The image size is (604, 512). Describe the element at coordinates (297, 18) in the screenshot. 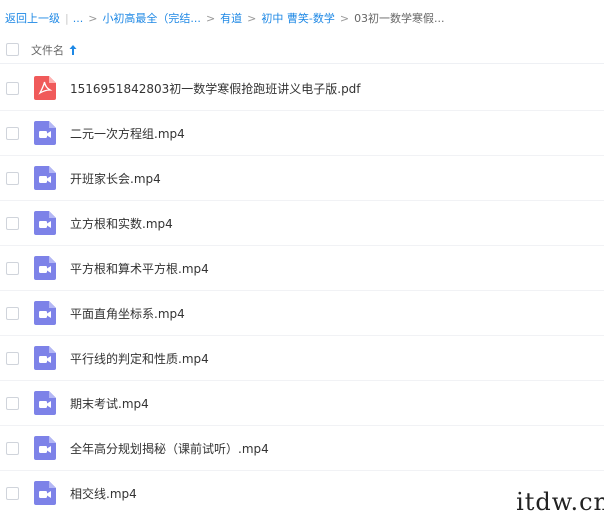

I see `breadcrumb-item: 初中 曹笑-数学` at that location.